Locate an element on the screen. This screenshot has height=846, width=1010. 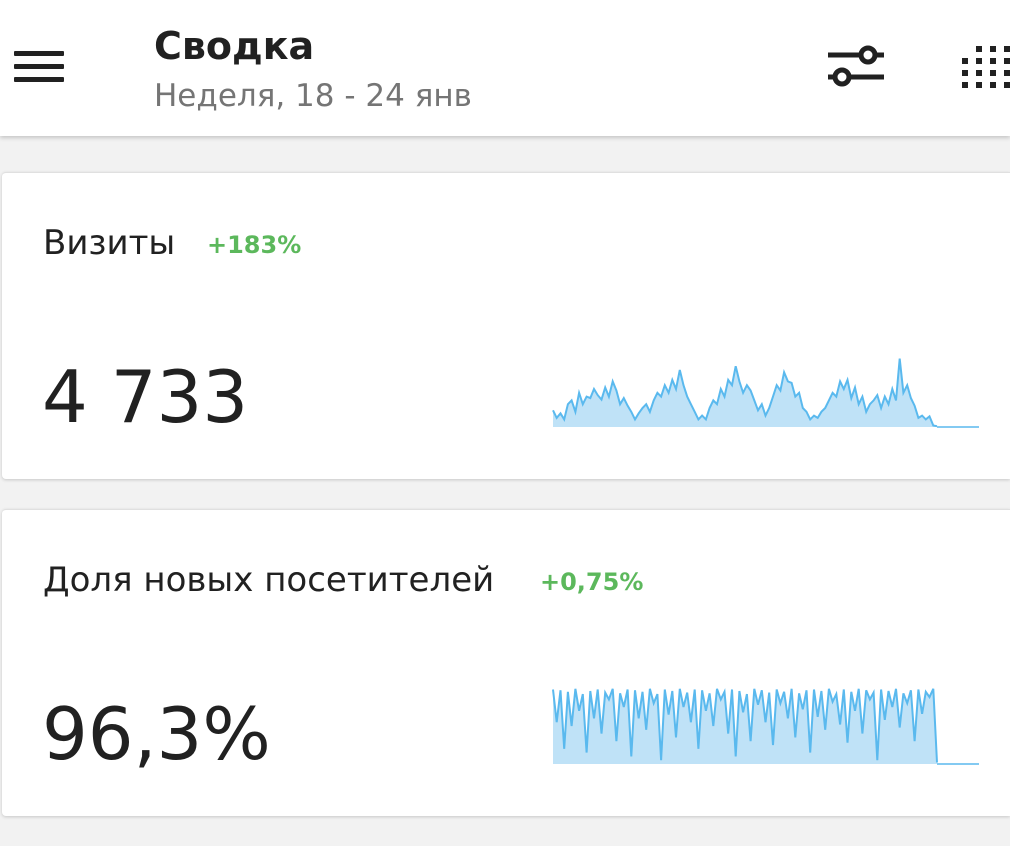
new-visitors-label: Доля новых посетителей is located at coordinates (269, 580).